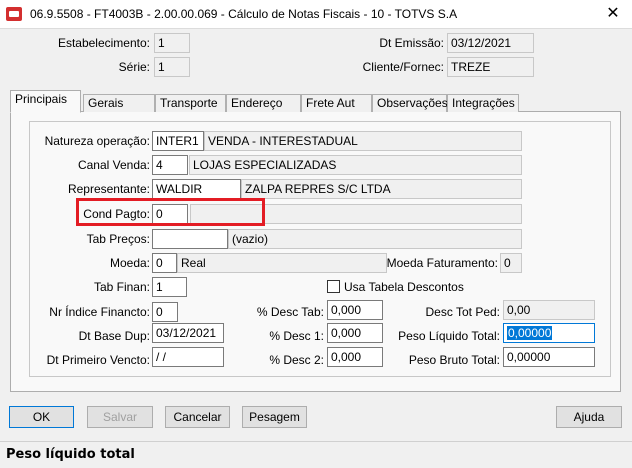  What do you see at coordinates (14, 14) in the screenshot?
I see `app-icon` at bounding box center [14, 14].